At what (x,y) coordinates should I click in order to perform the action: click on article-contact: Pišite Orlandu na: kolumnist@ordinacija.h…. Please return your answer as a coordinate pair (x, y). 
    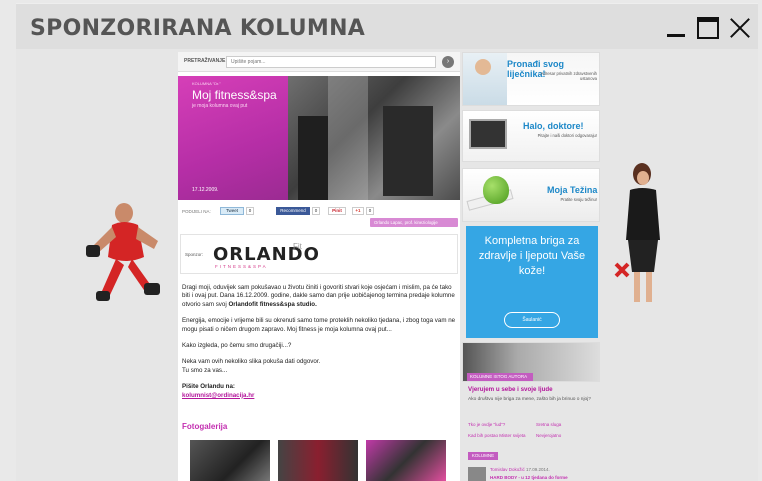
    Looking at the image, I should click on (218, 391).